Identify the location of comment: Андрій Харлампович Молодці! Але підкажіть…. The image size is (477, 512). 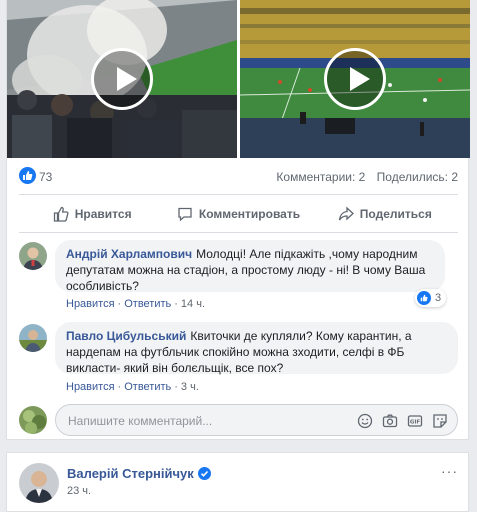
(238, 277).